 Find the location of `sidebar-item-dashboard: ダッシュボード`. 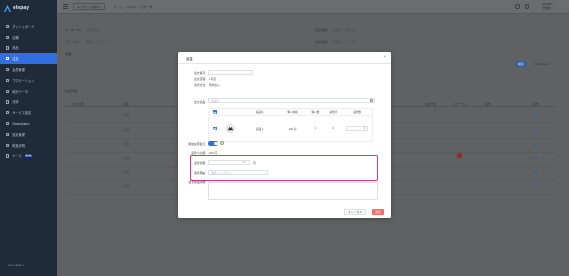

sidebar-item-dashboard: ダッシュボード is located at coordinates (28, 26).